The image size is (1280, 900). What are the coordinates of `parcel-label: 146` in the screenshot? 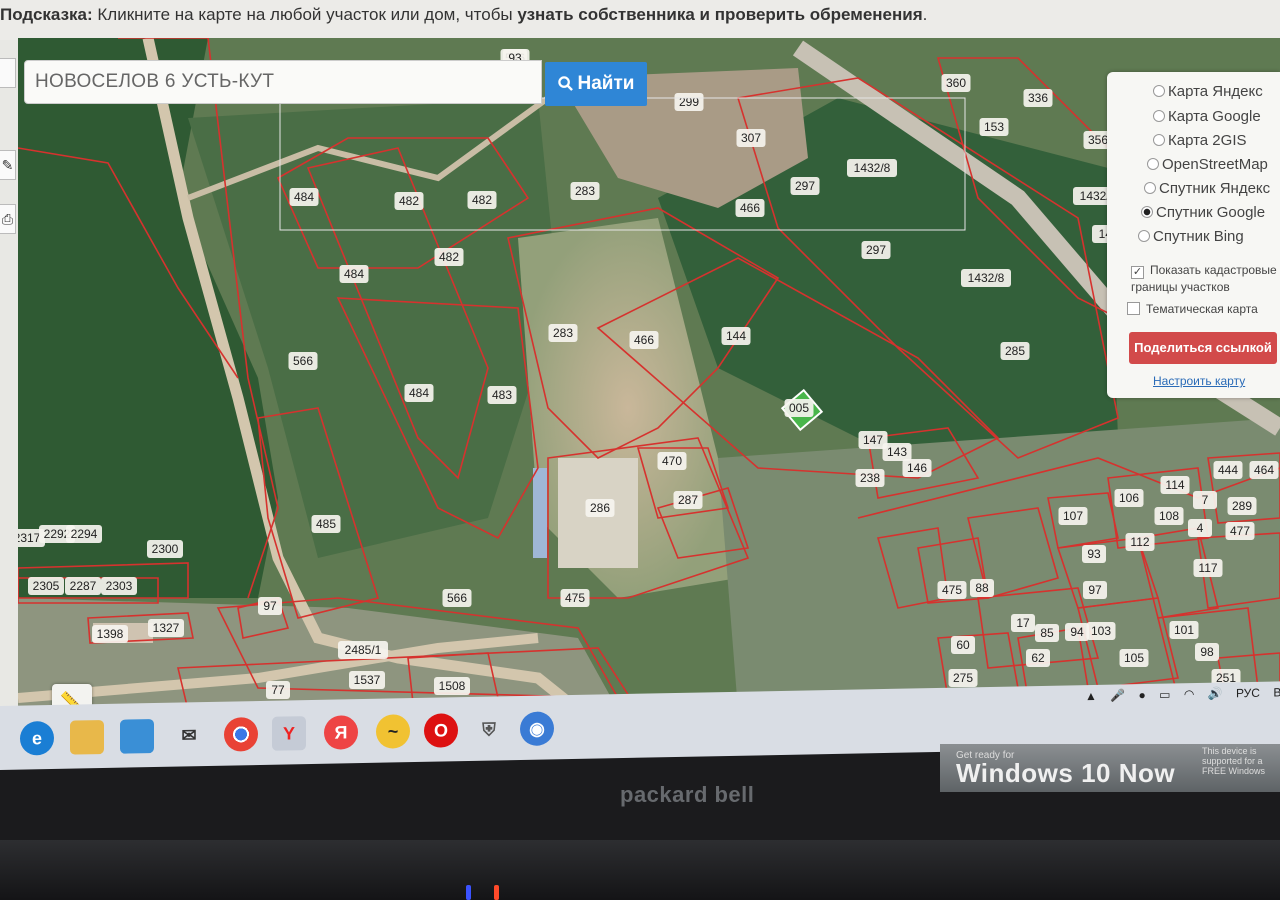 It's located at (917, 468).